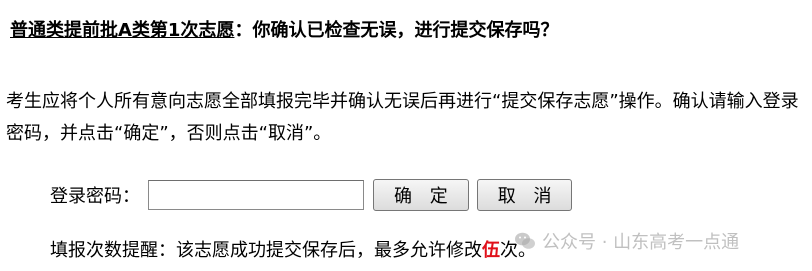 The image size is (812, 271). What do you see at coordinates (491, 250) in the screenshot?
I see `remaining-count: 伍` at bounding box center [491, 250].